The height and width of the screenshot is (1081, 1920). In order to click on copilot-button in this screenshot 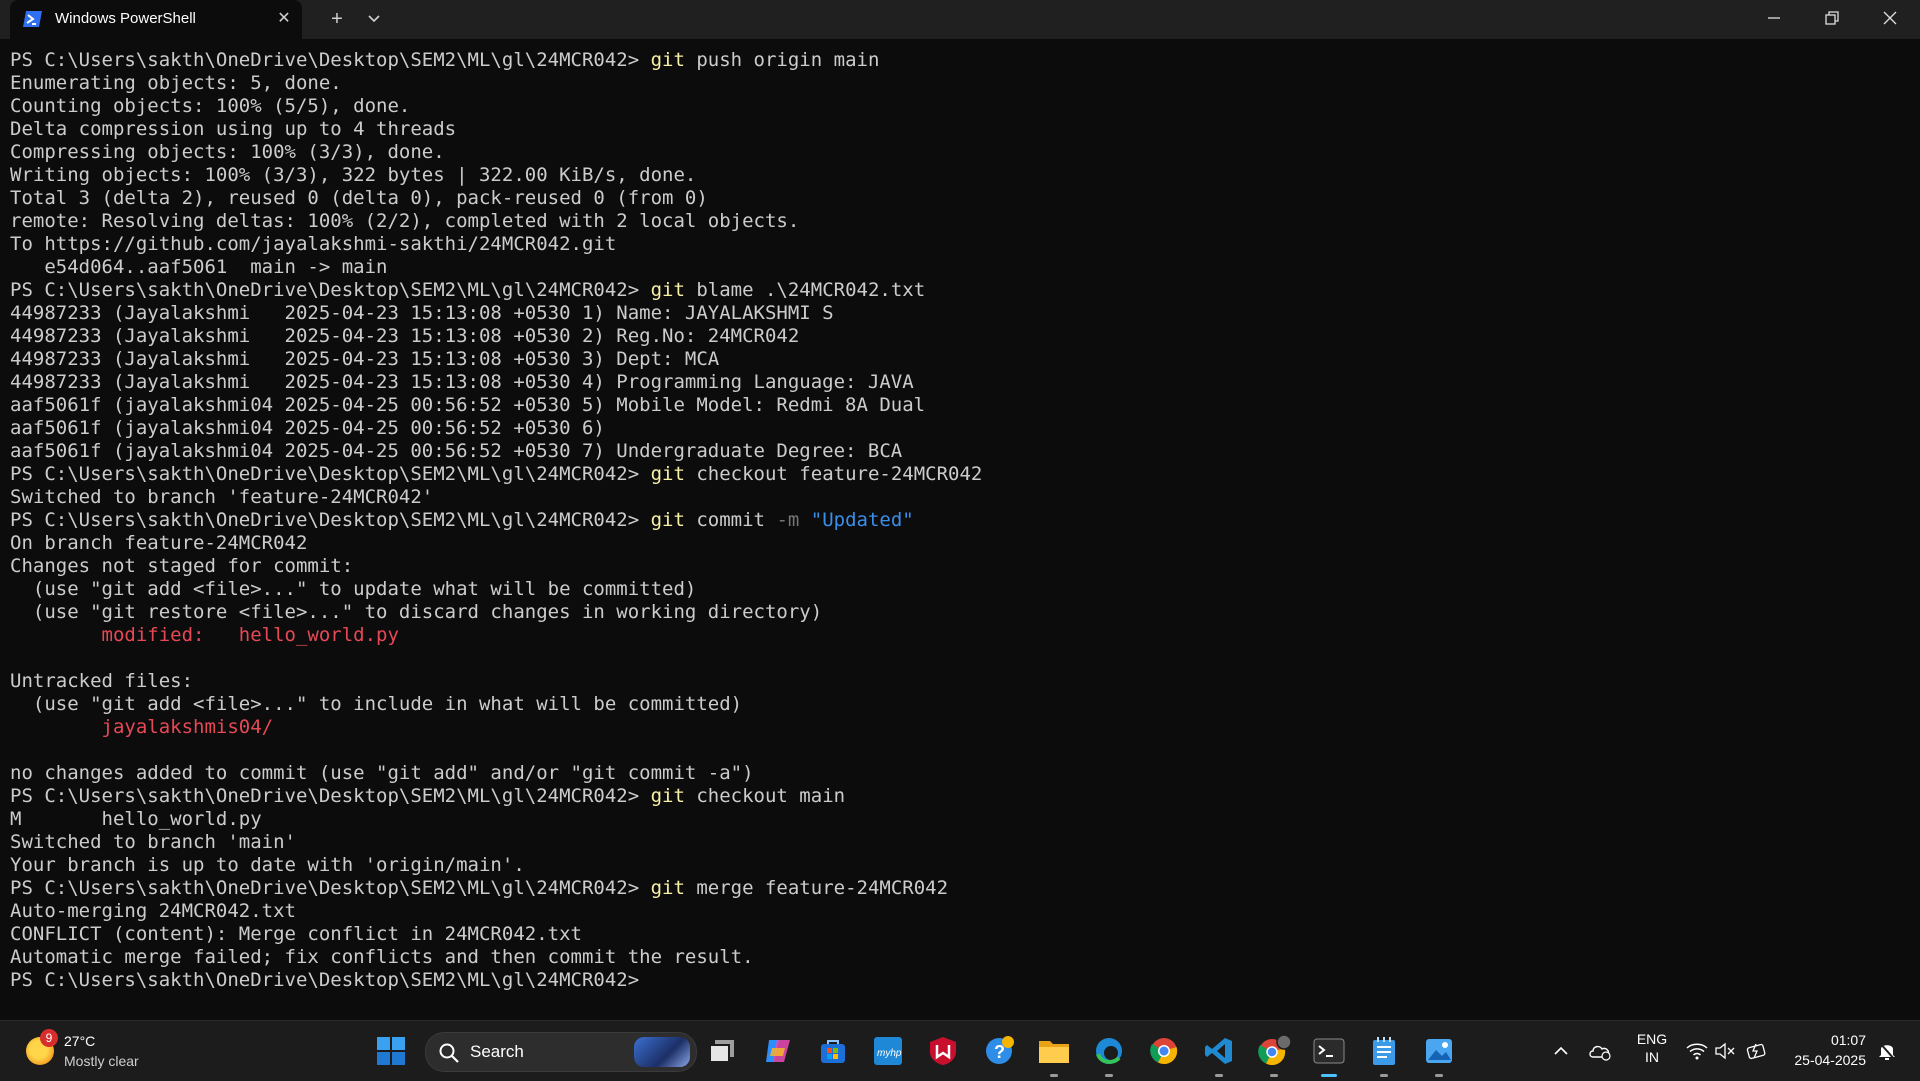, I will do `click(778, 1051)`.